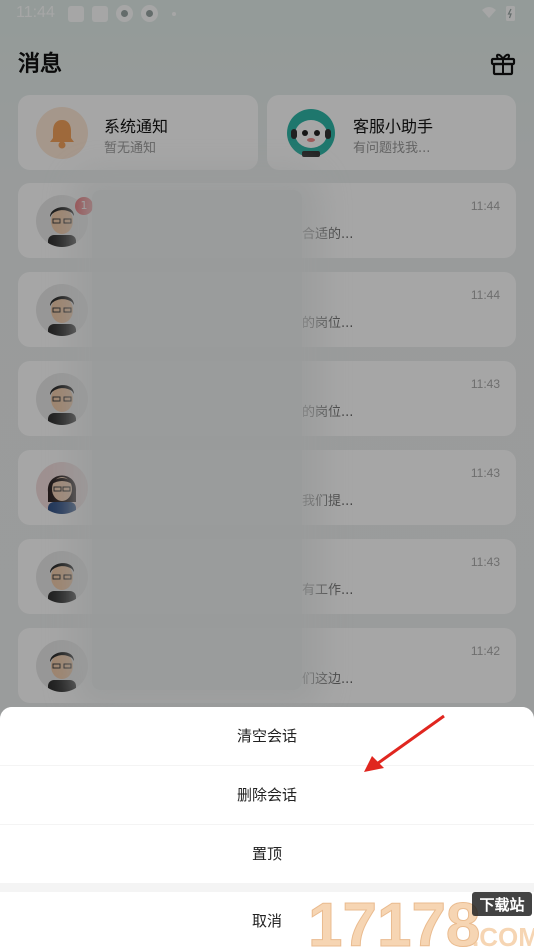 This screenshot has width=534, height=950. I want to click on watermark-tag: 下载站, so click(501, 905).